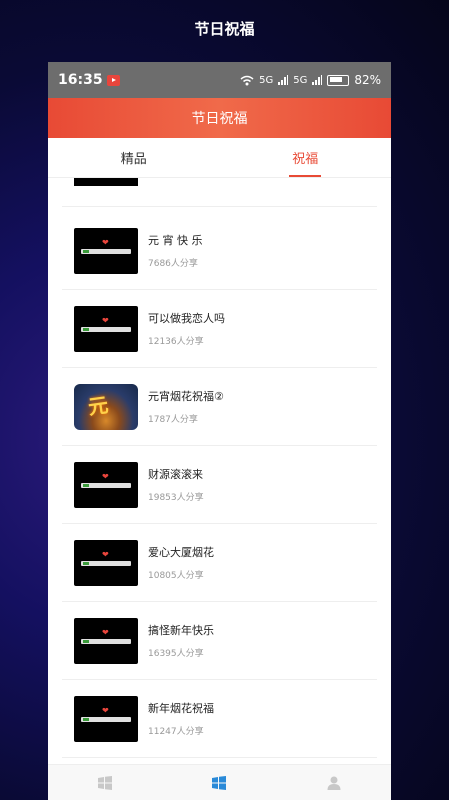  I want to click on record-icon, so click(113, 80).